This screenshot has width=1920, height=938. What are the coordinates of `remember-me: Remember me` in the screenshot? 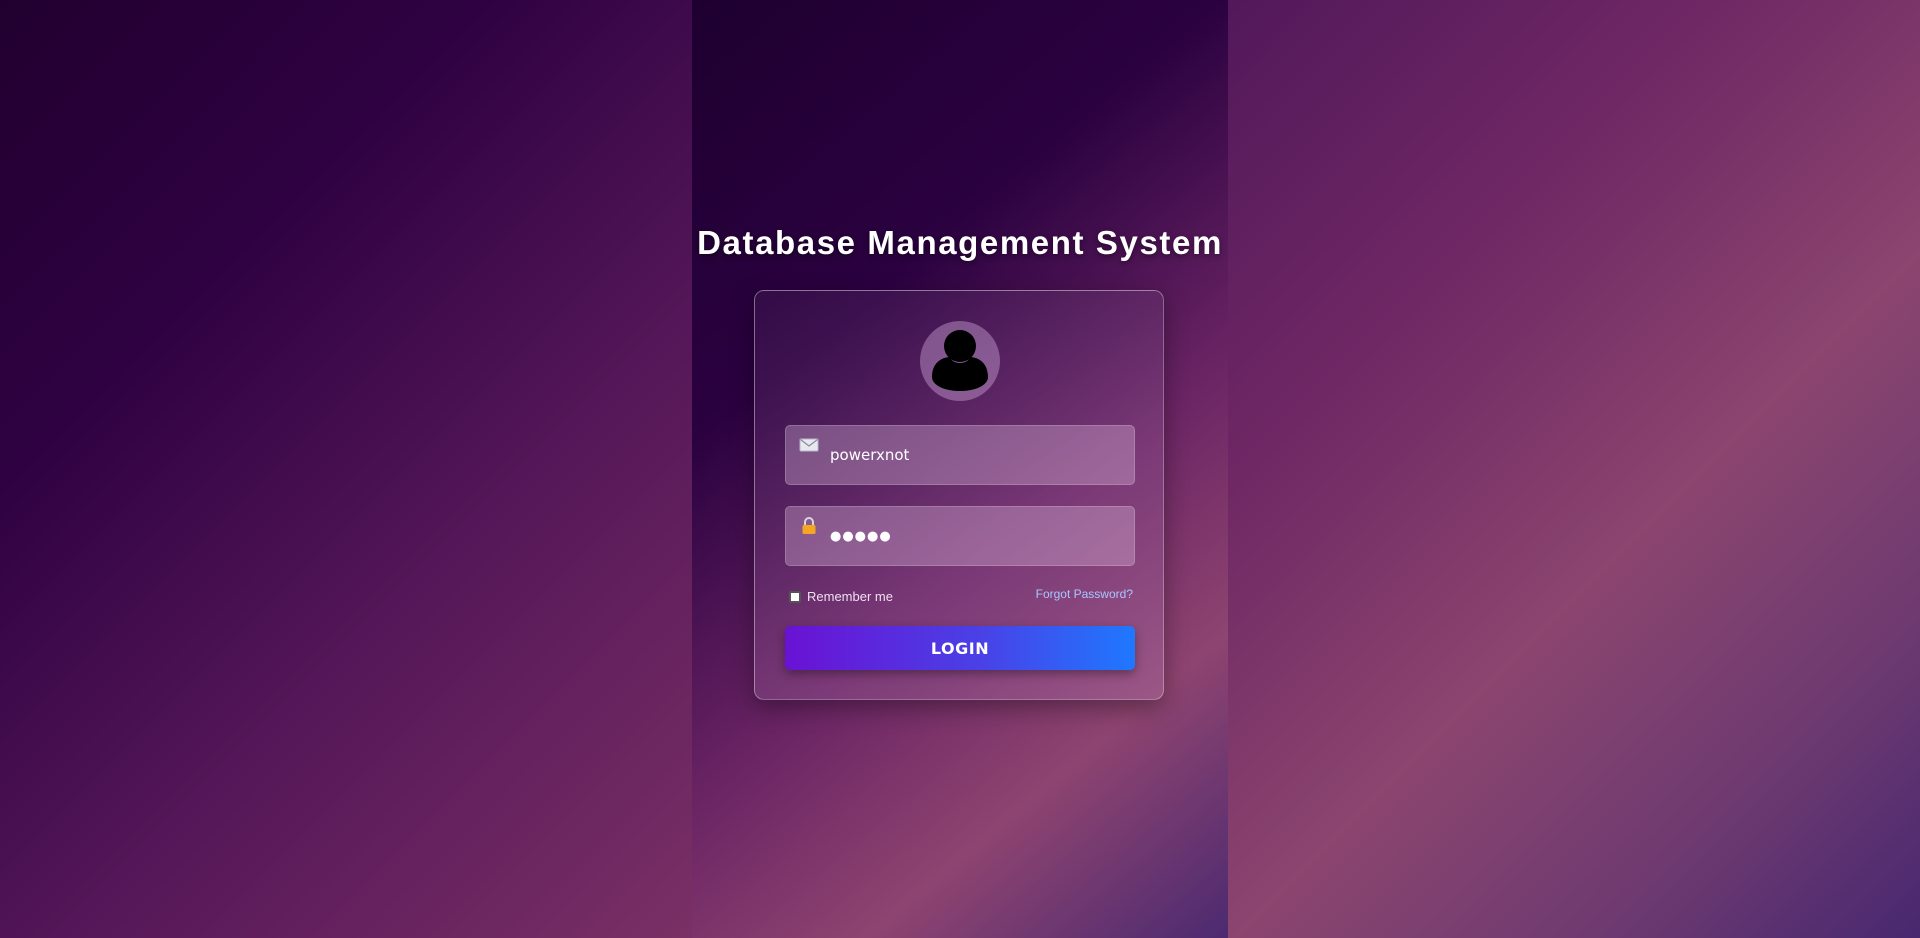 It's located at (841, 596).